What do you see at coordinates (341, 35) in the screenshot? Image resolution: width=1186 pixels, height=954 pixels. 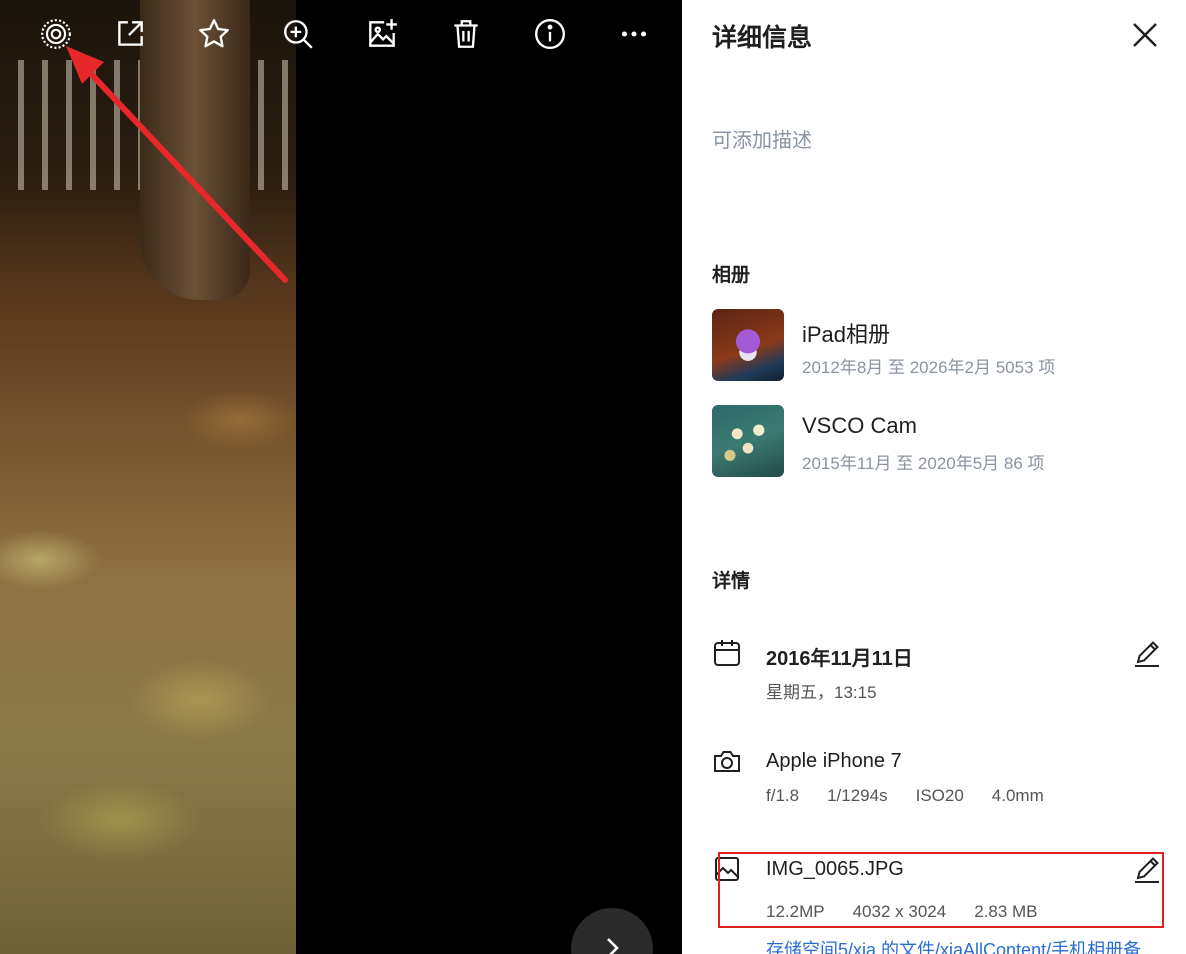 I see `viewer-toolbar` at bounding box center [341, 35].